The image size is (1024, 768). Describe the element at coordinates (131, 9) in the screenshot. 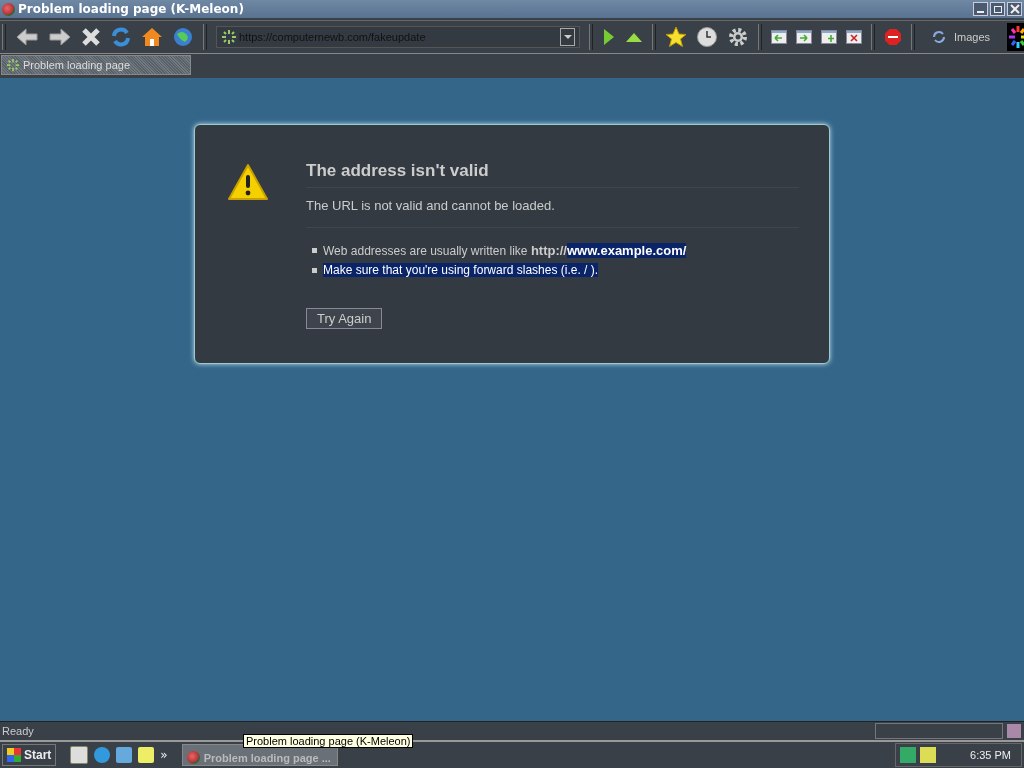

I see `window-title: Problem loading page (K-Meleon)` at that location.